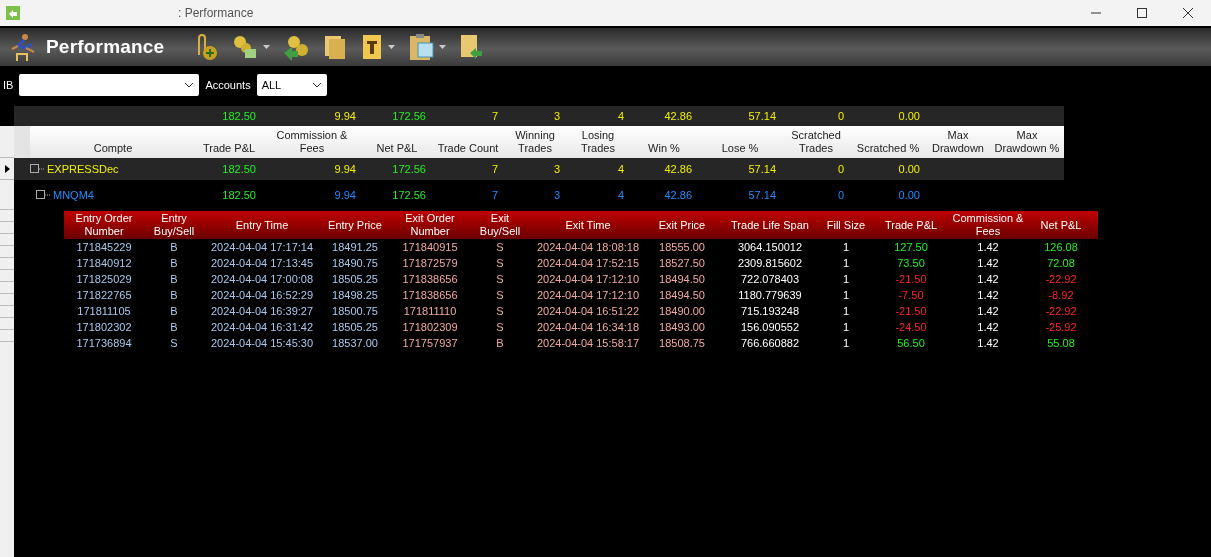  I want to click on table-cell-text: 18555.00, so click(682, 247).